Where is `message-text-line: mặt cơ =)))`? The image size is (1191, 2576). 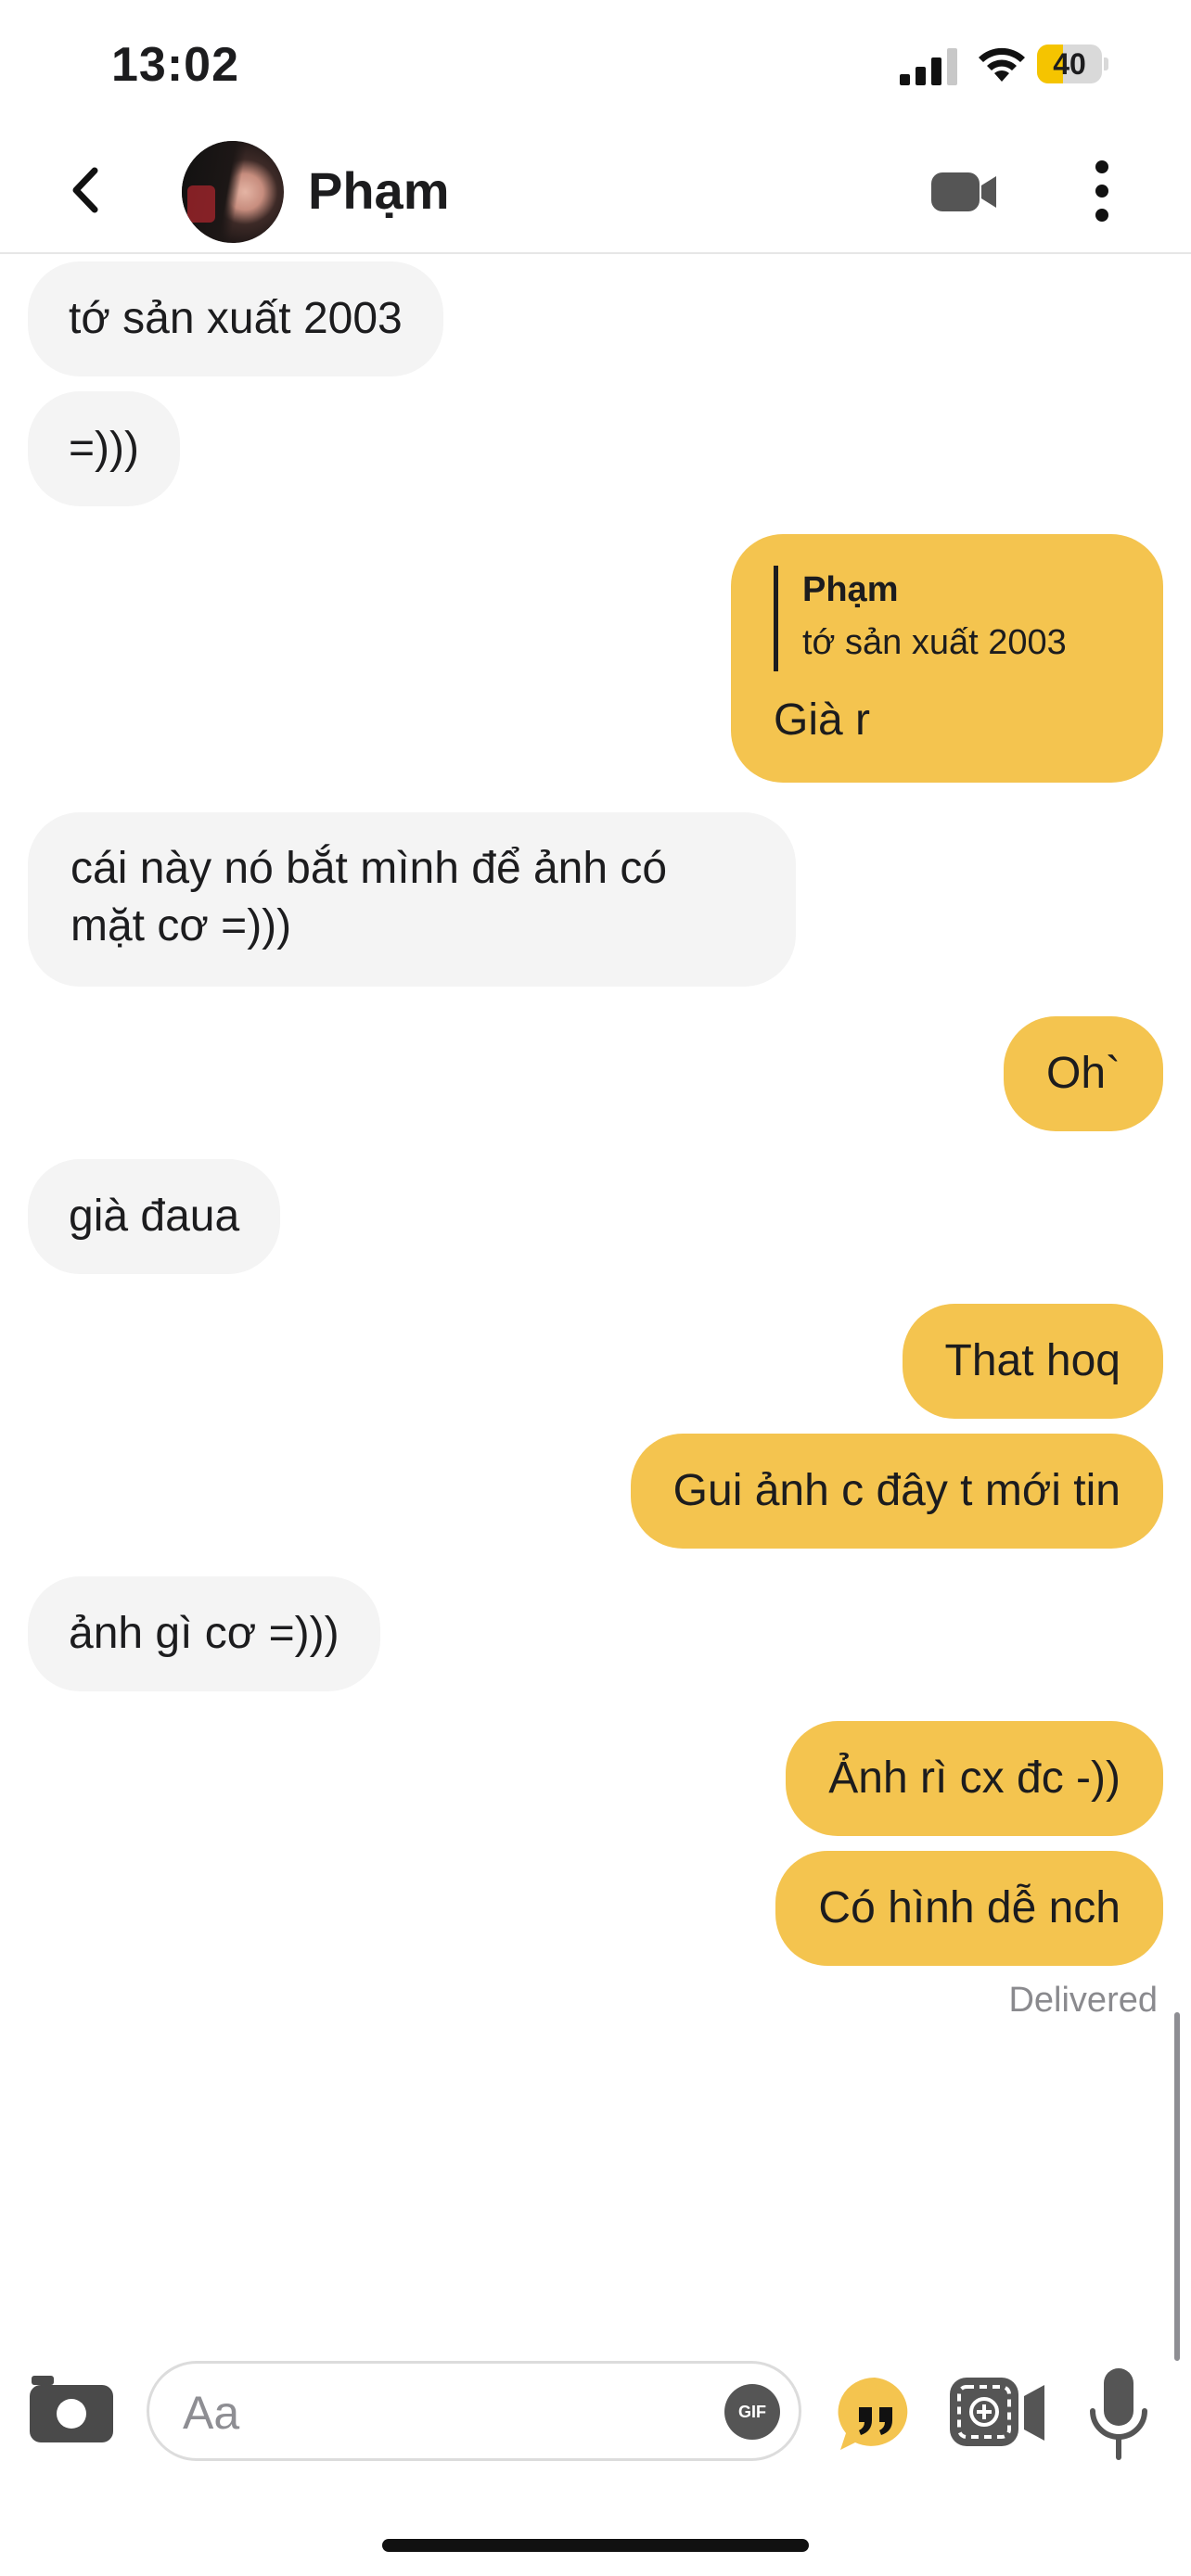 message-text-line: mặt cơ =))) is located at coordinates (181, 926).